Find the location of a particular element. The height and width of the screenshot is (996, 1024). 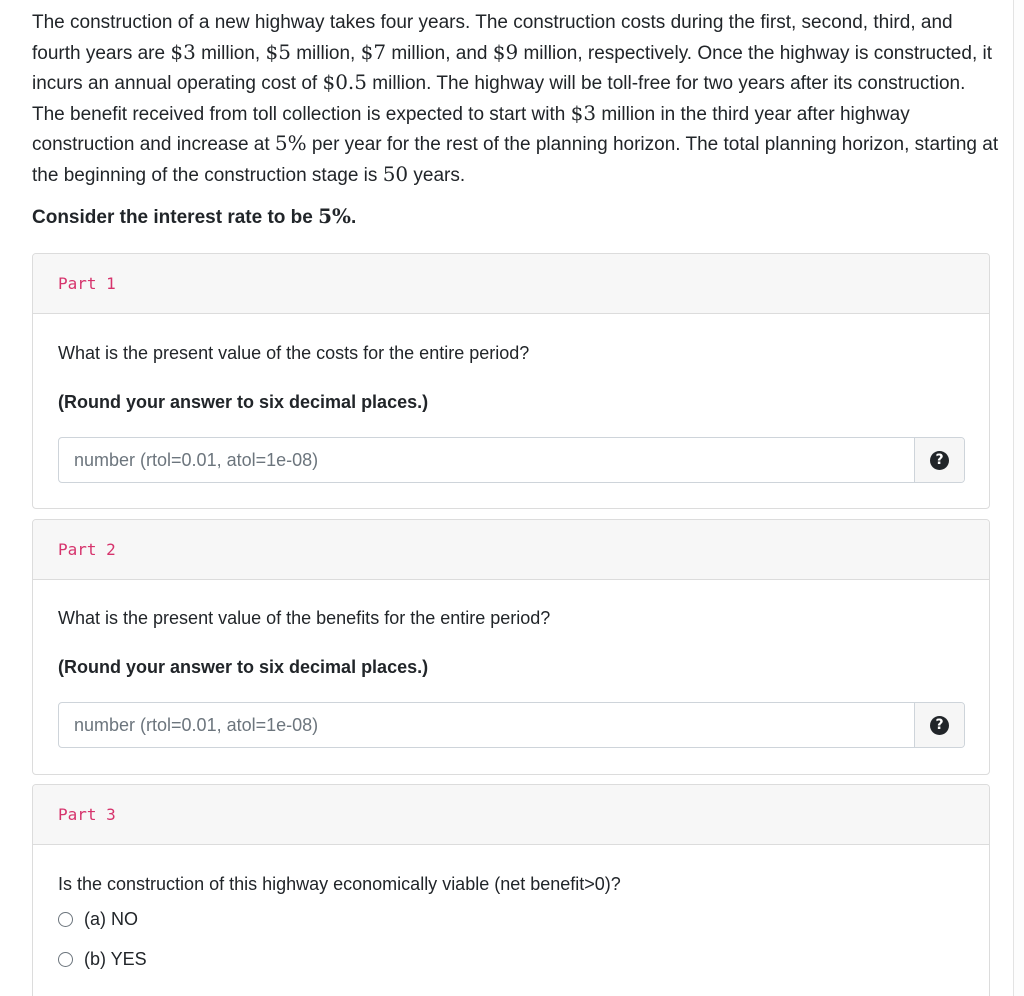

problem-text: million, and is located at coordinates (439, 53).